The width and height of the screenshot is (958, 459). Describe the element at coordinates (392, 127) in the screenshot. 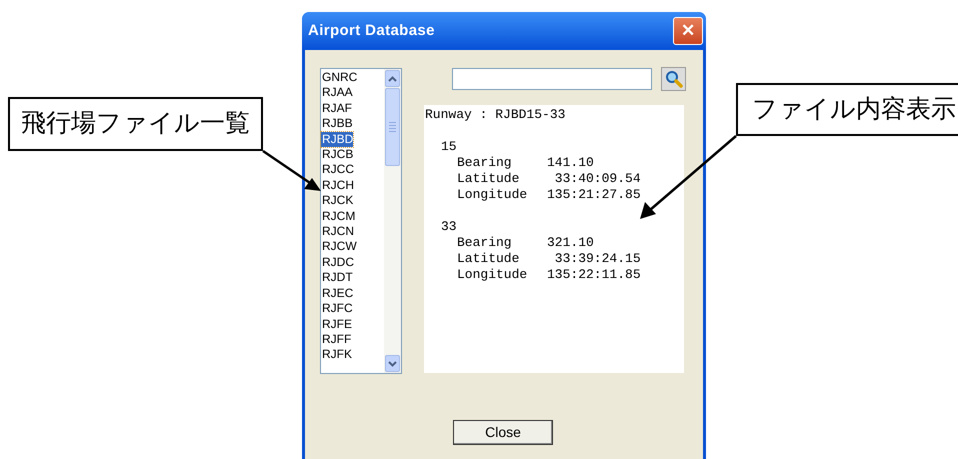

I see `scroll-thumb` at that location.